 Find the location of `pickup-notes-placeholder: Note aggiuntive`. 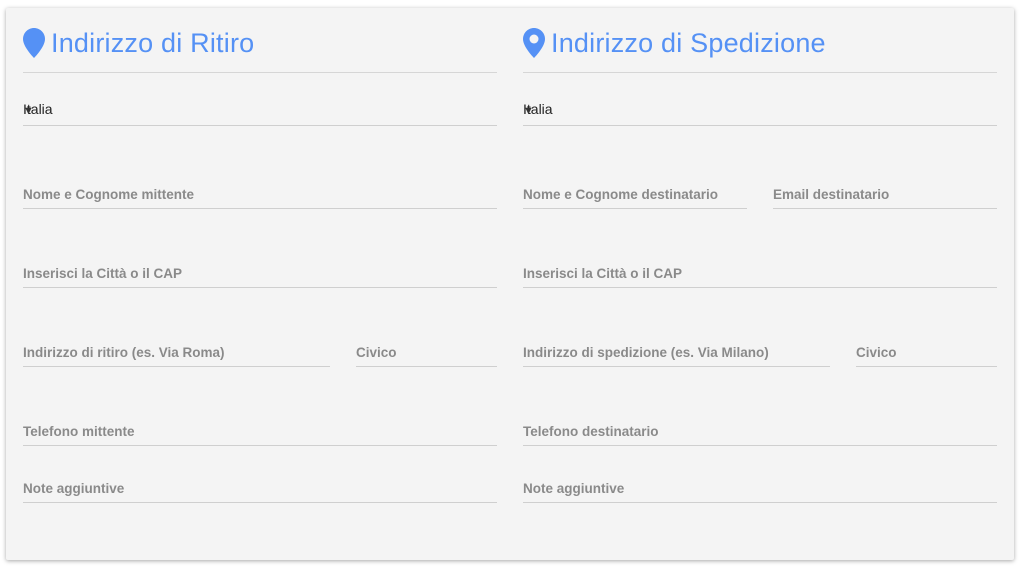

pickup-notes-placeholder: Note aggiuntive is located at coordinates (74, 488).